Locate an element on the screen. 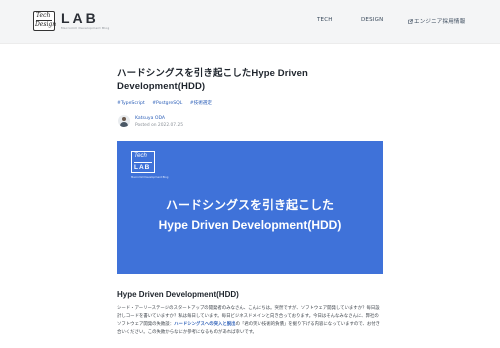 The height and width of the screenshot is (348, 500). hero-logo-bottom: LAB is located at coordinates (142, 167).